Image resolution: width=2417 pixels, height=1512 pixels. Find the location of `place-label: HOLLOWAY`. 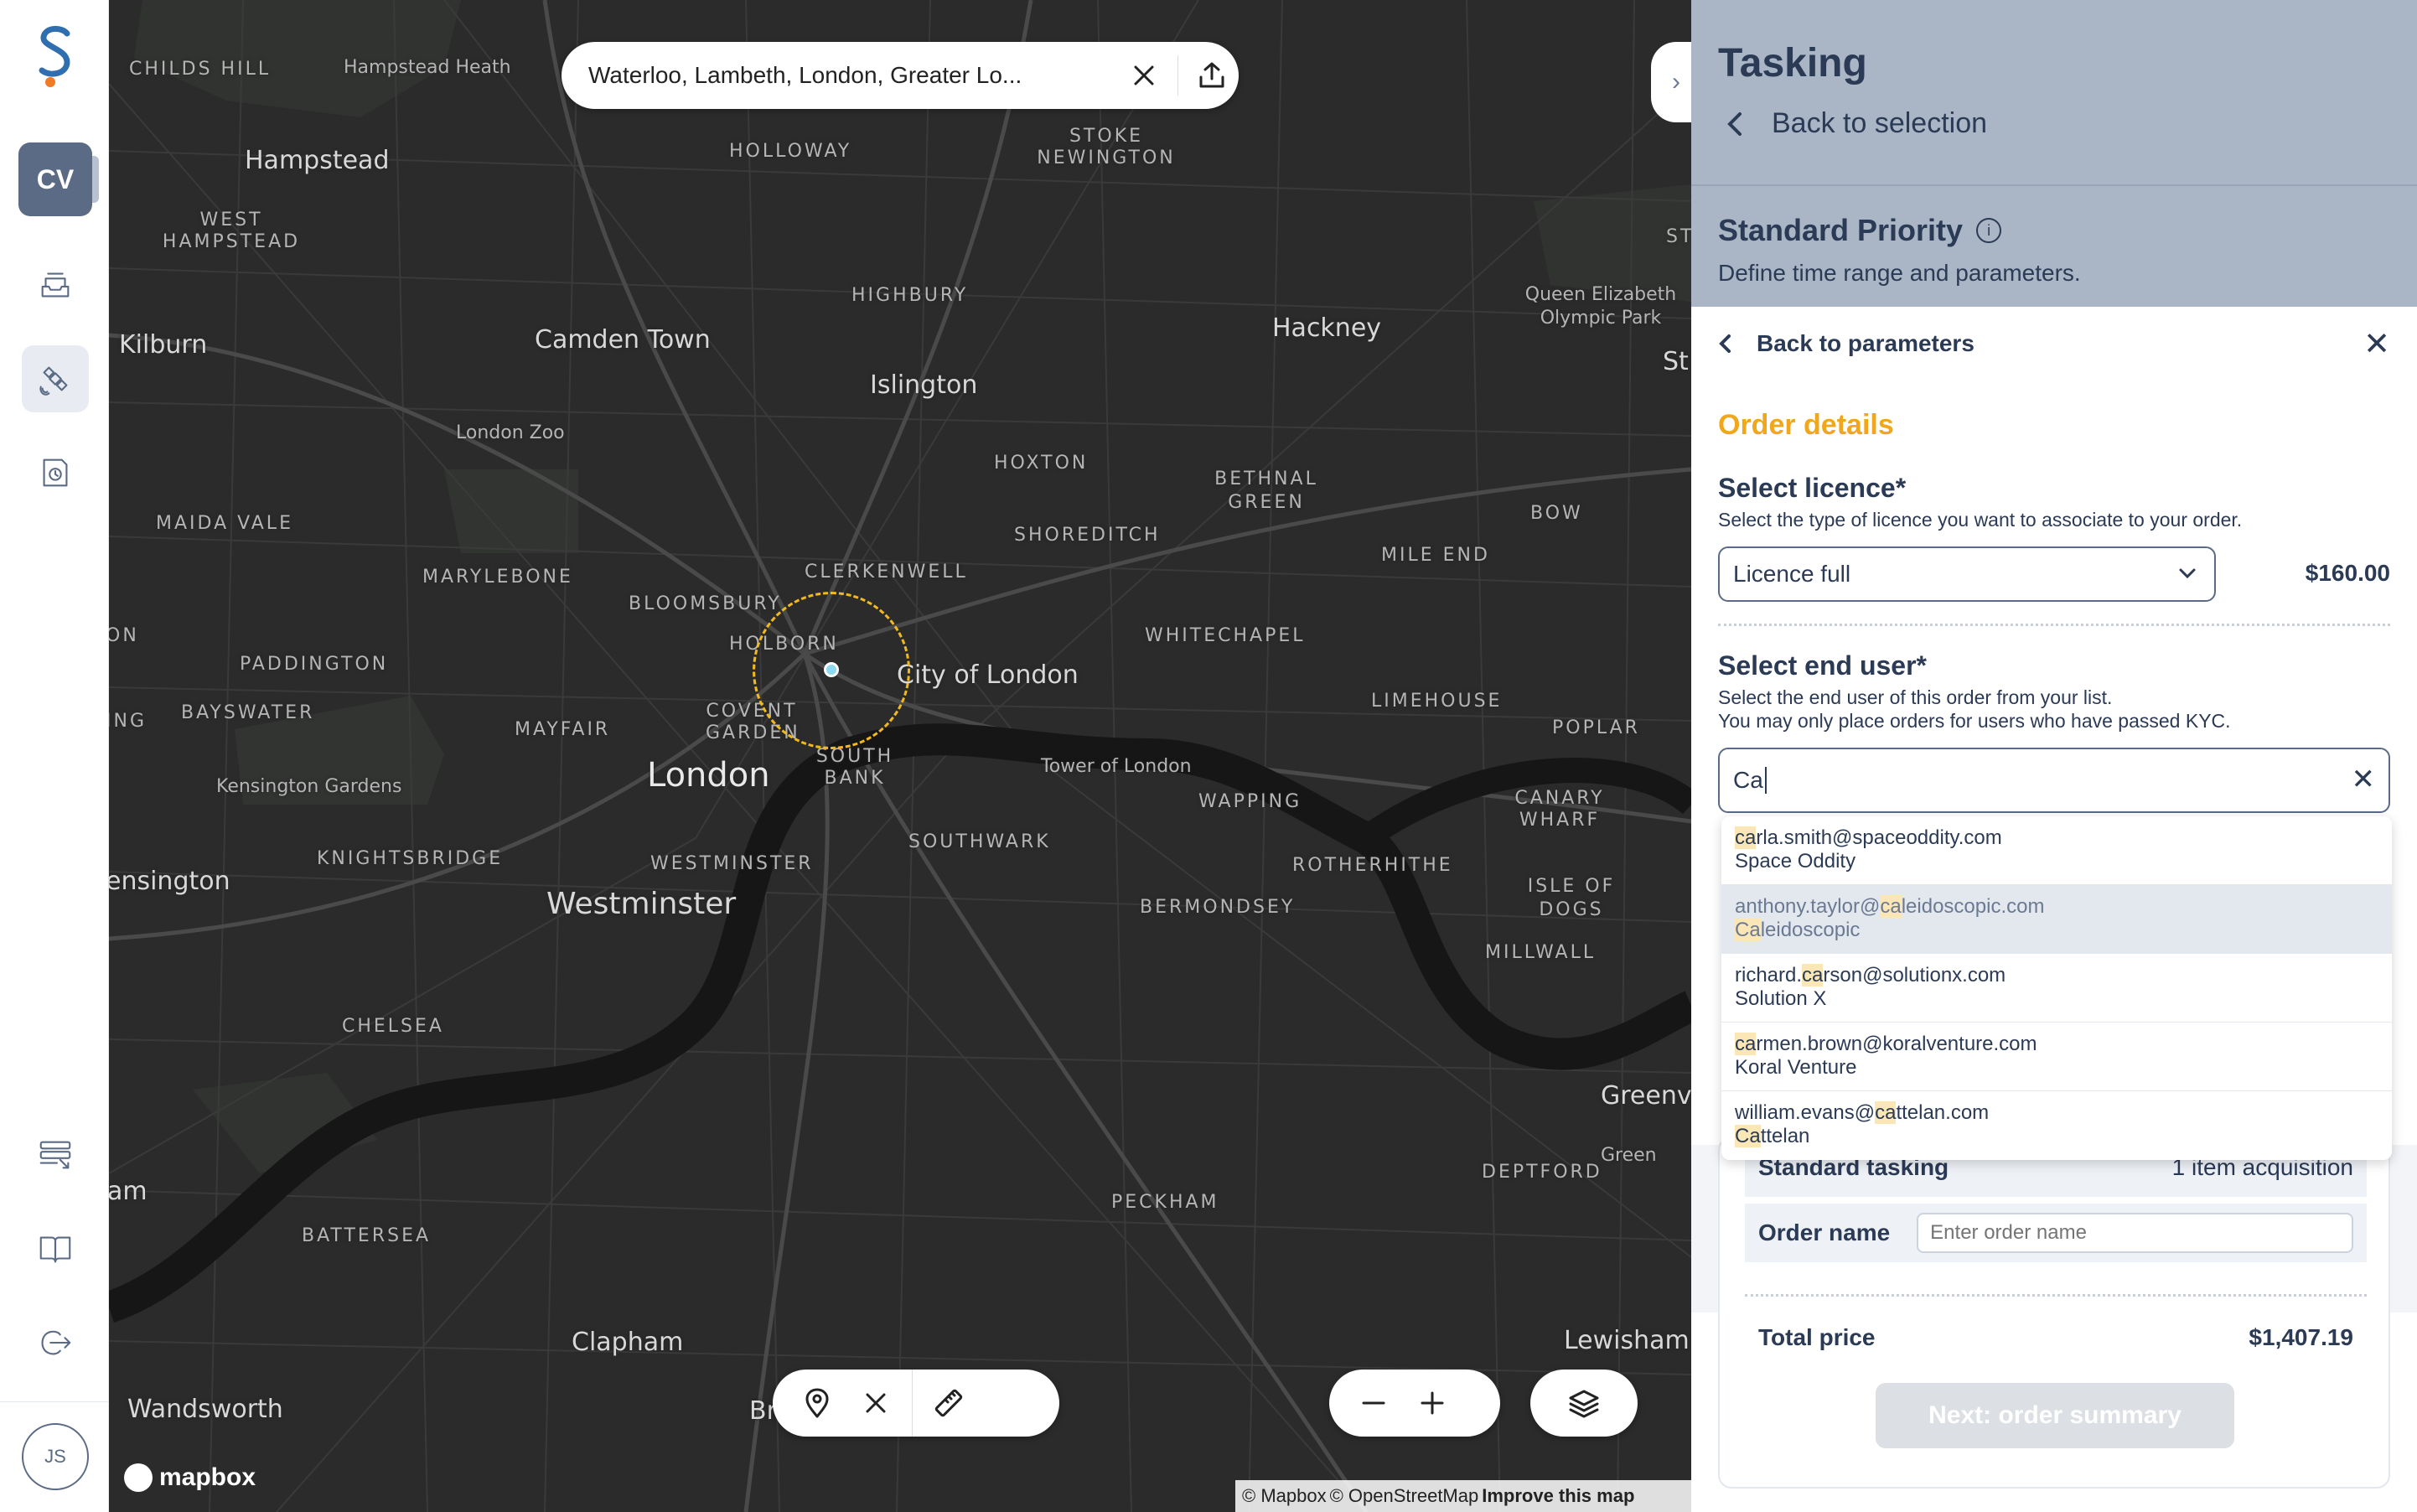

place-label: HOLLOWAY is located at coordinates (790, 151).